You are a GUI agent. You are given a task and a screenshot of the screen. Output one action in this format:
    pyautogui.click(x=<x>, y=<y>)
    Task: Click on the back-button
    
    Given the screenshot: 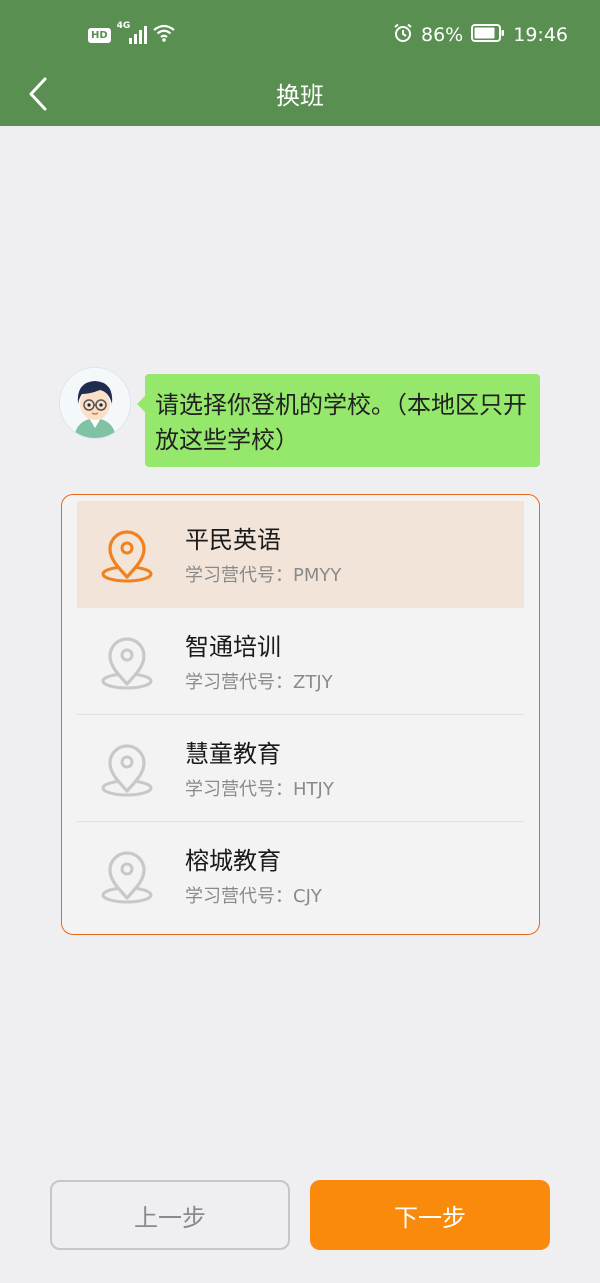 What is the action you would take?
    pyautogui.click(x=38, y=96)
    